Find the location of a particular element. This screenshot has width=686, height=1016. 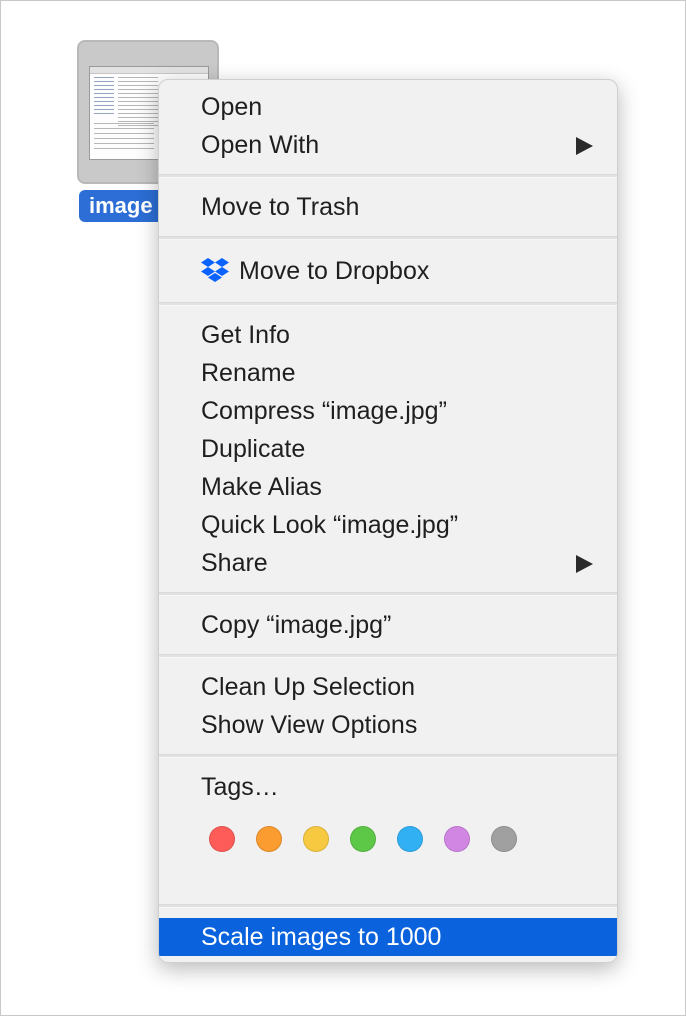

menu-item-label: Show View Options is located at coordinates (309, 725).